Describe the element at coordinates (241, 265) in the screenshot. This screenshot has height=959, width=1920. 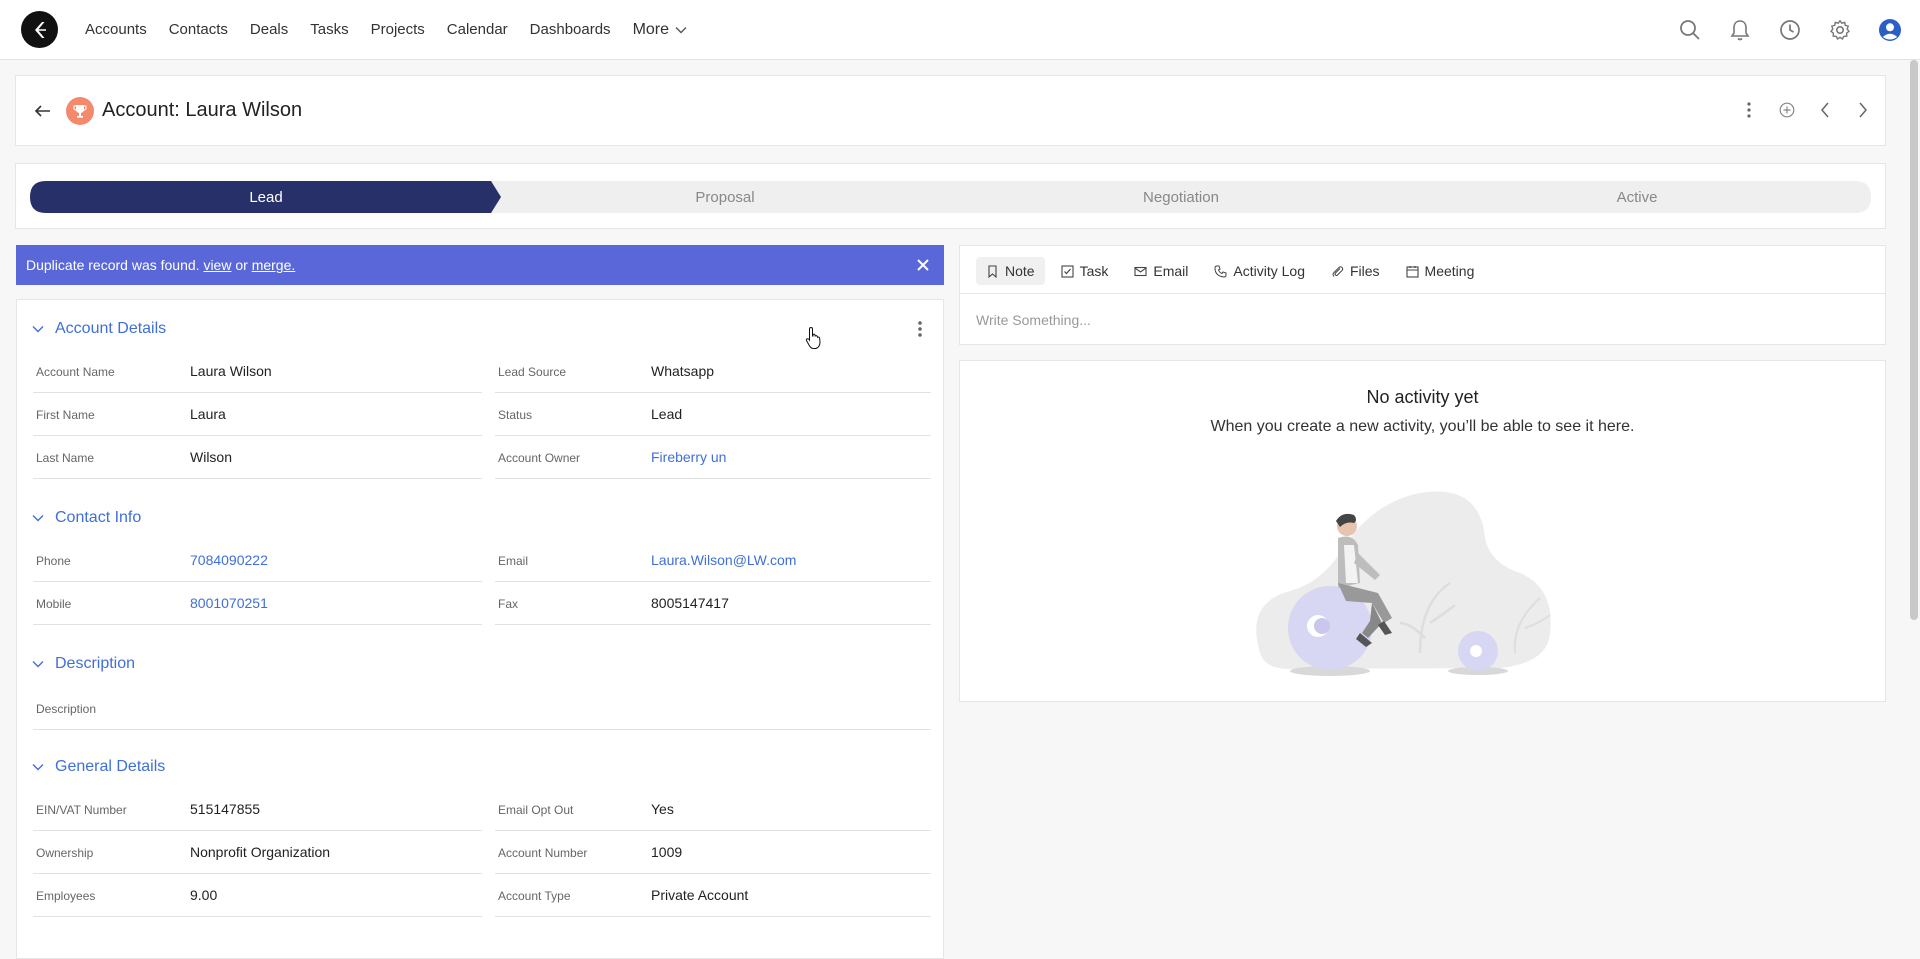
I see `duplicate-or-text: or` at that location.